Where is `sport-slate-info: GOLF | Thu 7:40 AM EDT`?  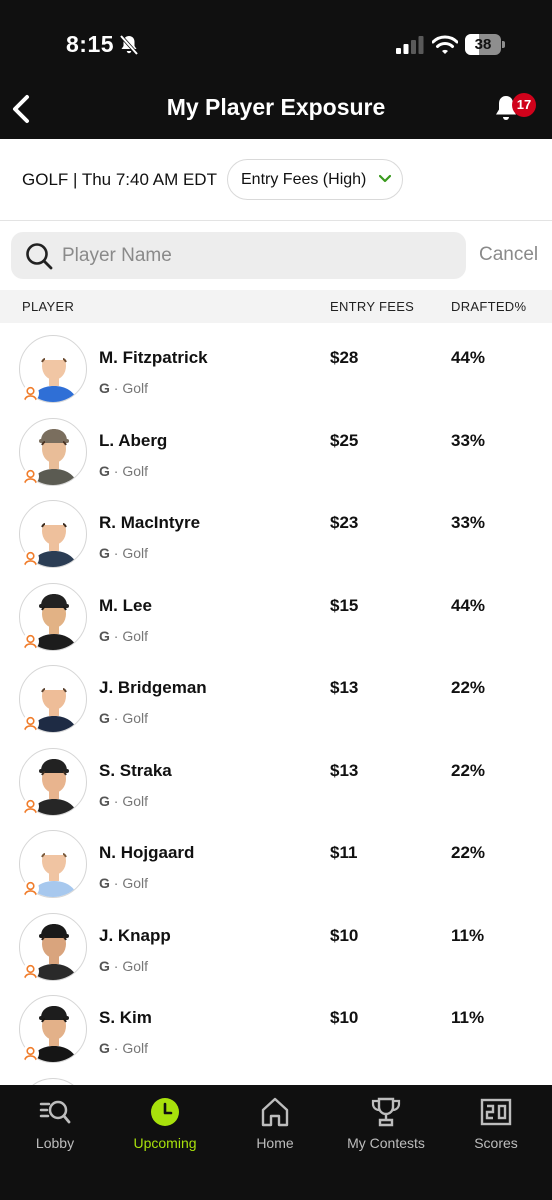
sport-slate-info: GOLF | Thu 7:40 AM EDT is located at coordinates (119, 179).